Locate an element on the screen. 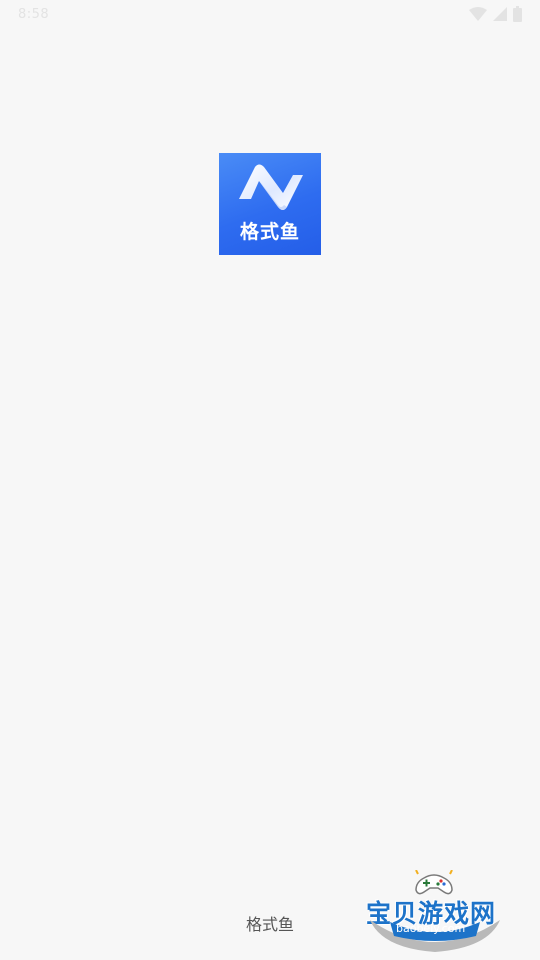 The width and height of the screenshot is (540, 960). app-icon: 格式鱼 is located at coordinates (270, 204).